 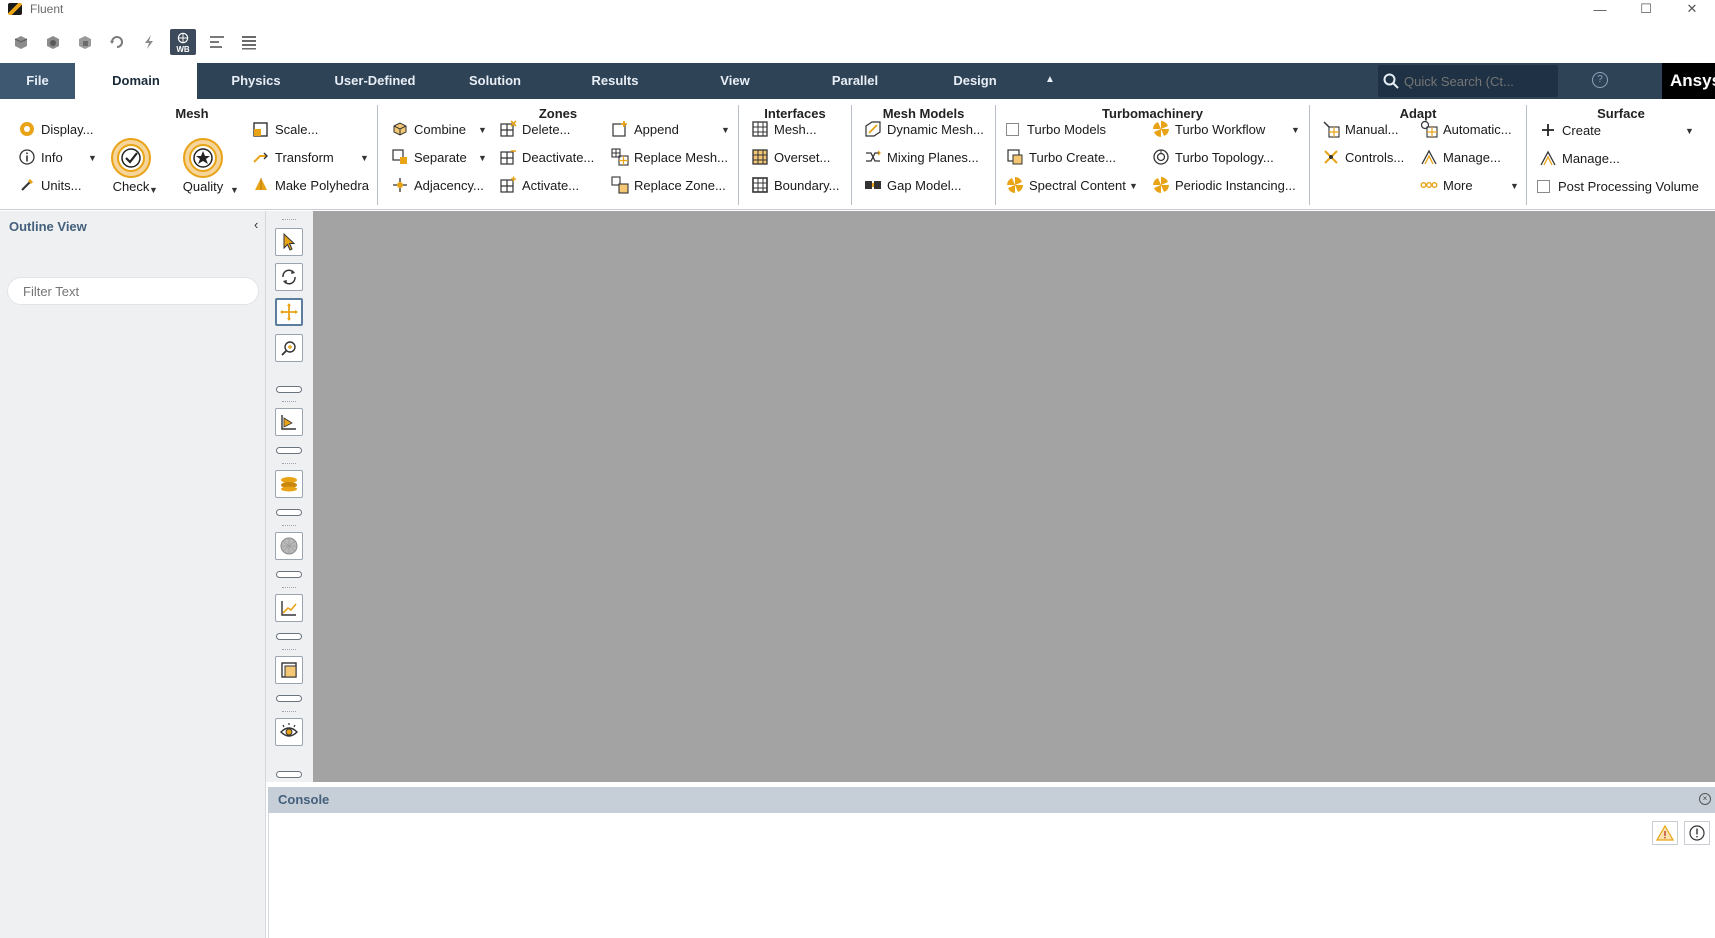 I want to click on view-visibility-button, so click(x=289, y=732).